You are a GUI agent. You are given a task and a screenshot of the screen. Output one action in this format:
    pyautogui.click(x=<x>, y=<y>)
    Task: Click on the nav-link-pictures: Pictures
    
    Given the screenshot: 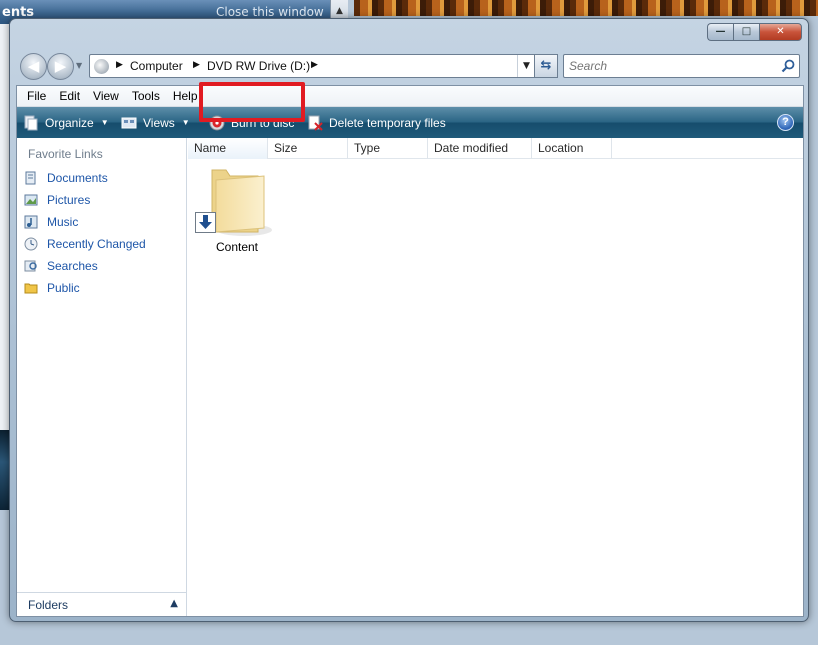 What is the action you would take?
    pyautogui.click(x=57, y=200)
    